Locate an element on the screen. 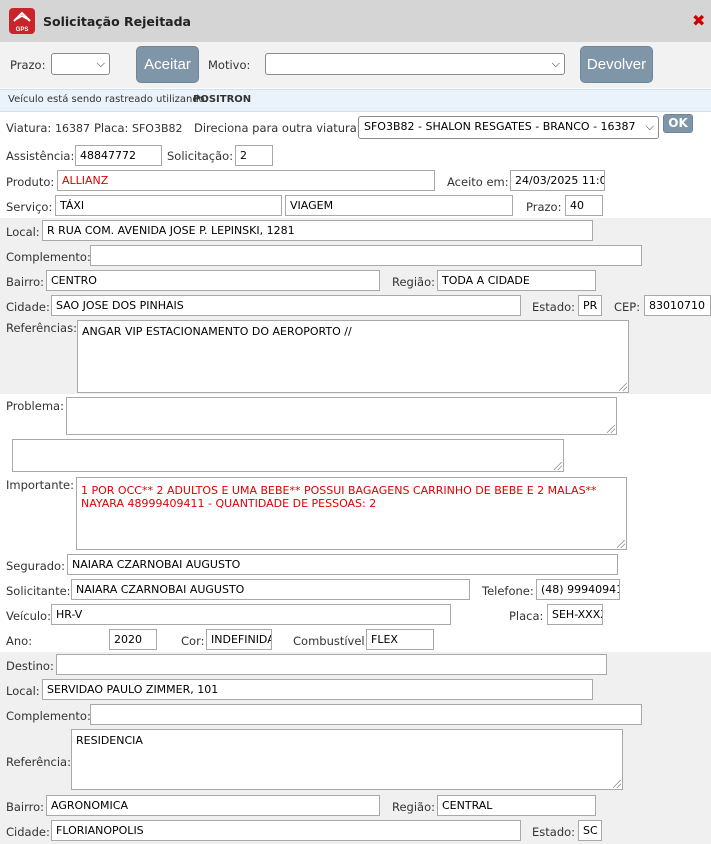  assistencia-label: Assistência: is located at coordinates (40, 156).